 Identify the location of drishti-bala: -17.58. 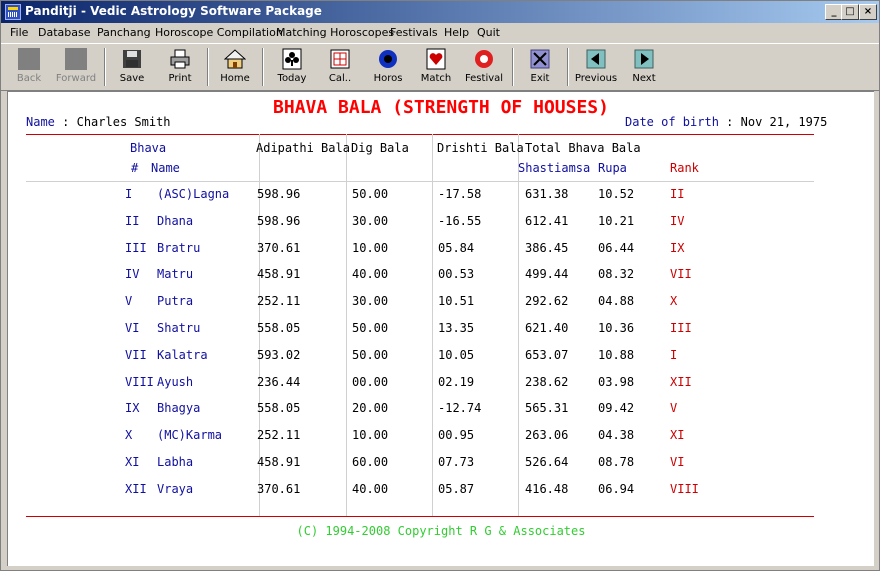
(460, 194).